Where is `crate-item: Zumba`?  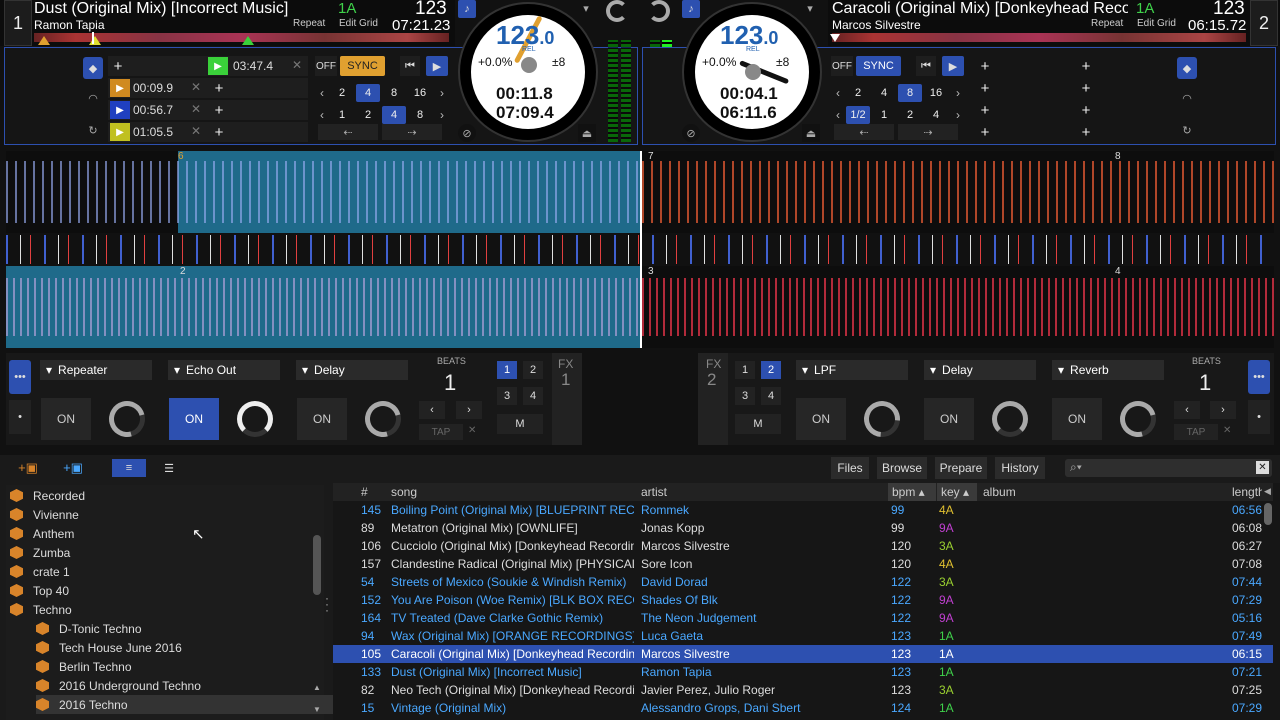
crate-item: Zumba is located at coordinates (160, 552).